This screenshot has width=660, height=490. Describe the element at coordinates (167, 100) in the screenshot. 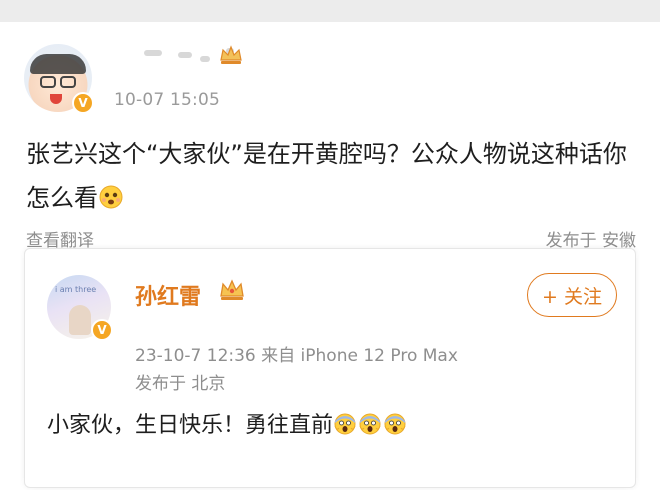

I see `post-timestamp: 10-07 15:05` at that location.